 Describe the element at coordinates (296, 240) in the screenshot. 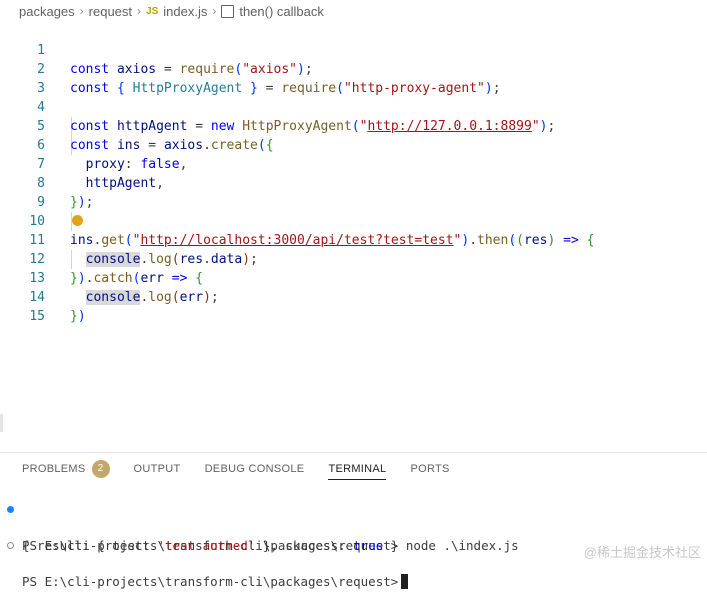

I see `url-link: http://localhost:3000/api/test?test=test` at that location.